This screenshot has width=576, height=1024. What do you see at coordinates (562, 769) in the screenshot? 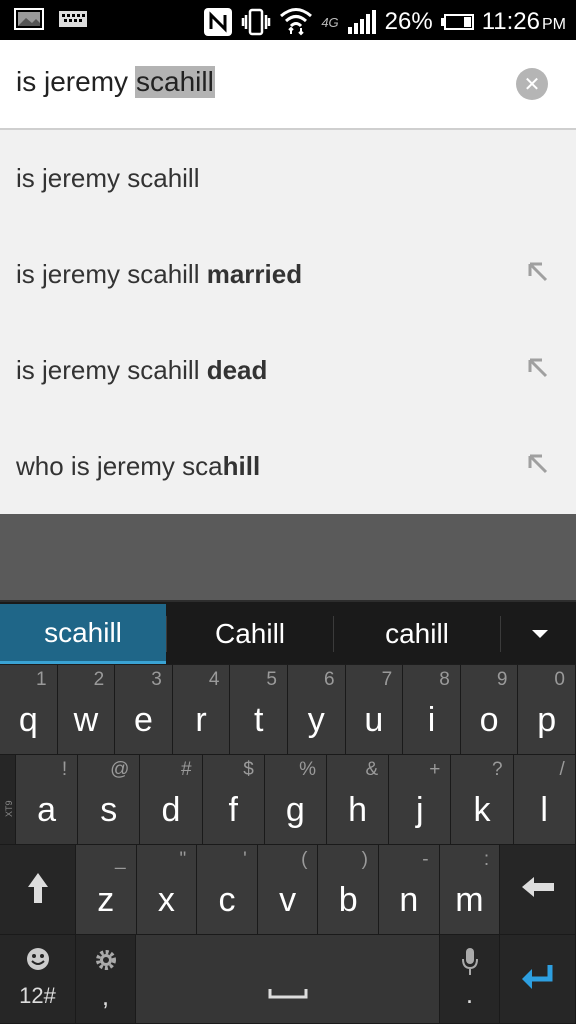
I see `key-hint: /` at bounding box center [562, 769].